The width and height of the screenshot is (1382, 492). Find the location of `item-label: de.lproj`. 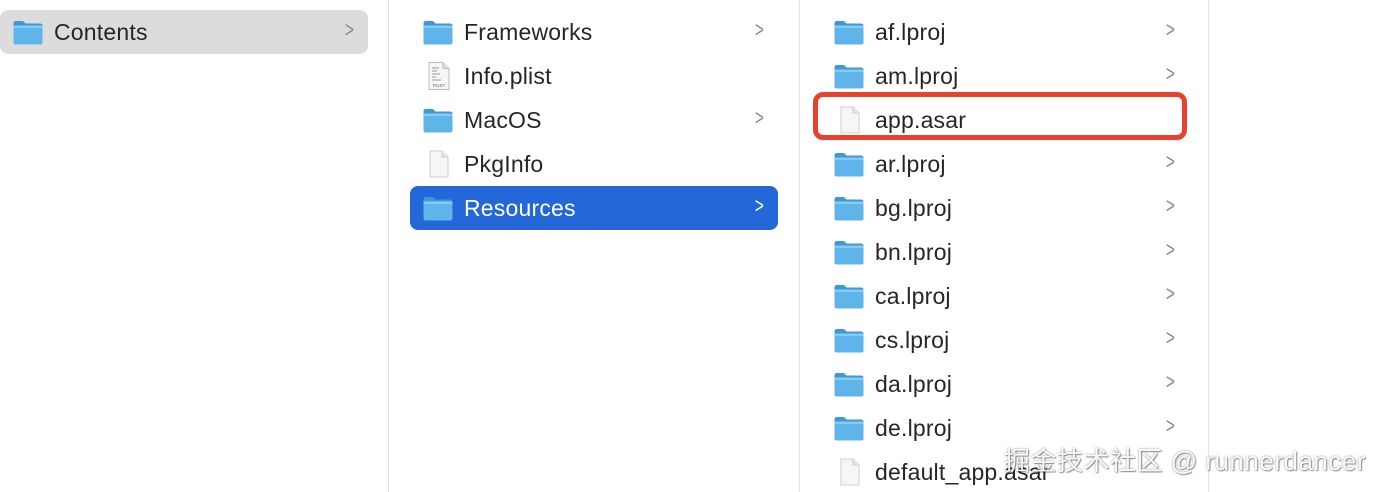

item-label: de.lproj is located at coordinates (914, 428).